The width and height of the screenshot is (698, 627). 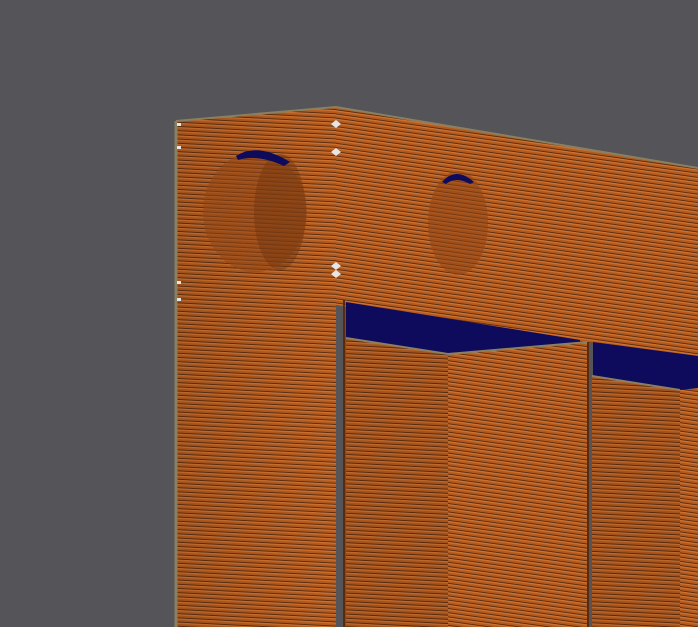 I want to click on hole-right, so click(x=458, y=223).